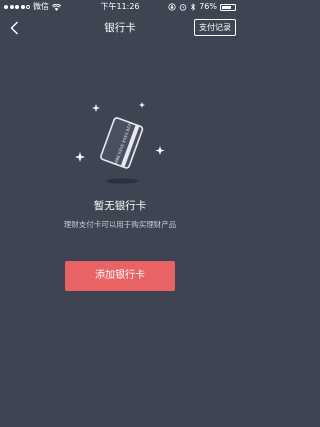  What do you see at coordinates (122, 181) in the screenshot?
I see `card-shadow` at bounding box center [122, 181].